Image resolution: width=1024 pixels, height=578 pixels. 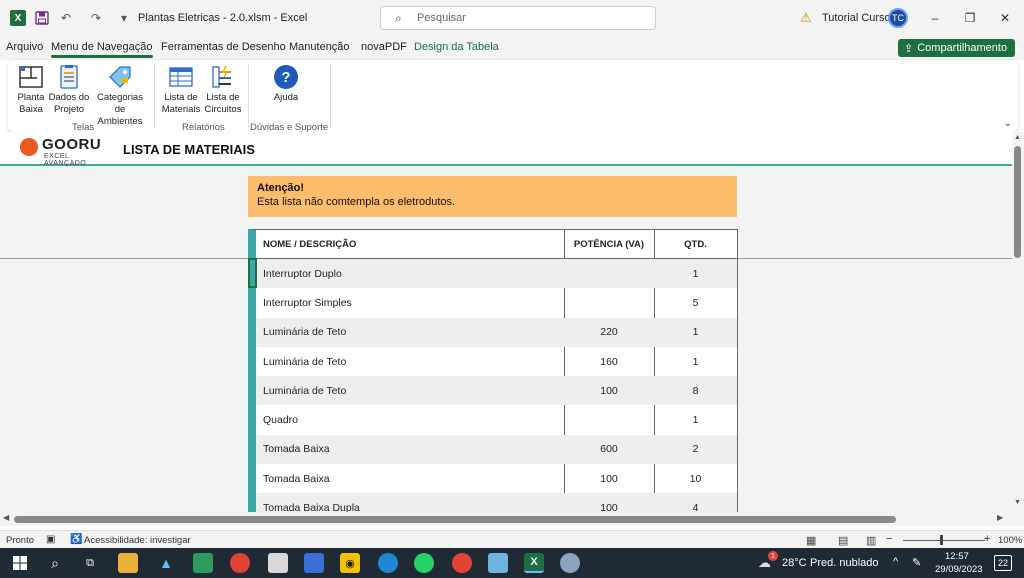 What do you see at coordinates (413, 502) in the screenshot?
I see `cell-nome: Tomada Baixa Dupla` at bounding box center [413, 502].